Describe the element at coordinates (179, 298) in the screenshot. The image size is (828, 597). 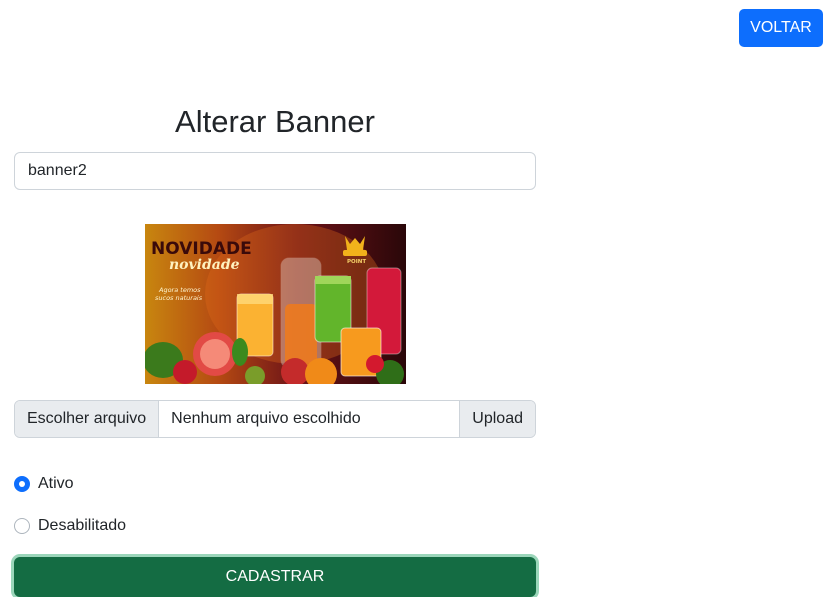
I see `banner-tagline-2: sucos naturais` at that location.